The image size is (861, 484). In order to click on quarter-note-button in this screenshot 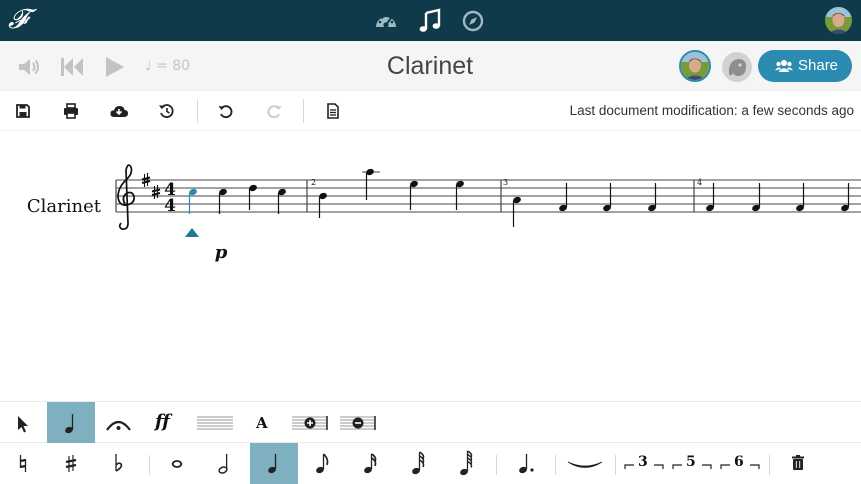, I will do `click(274, 463)`.